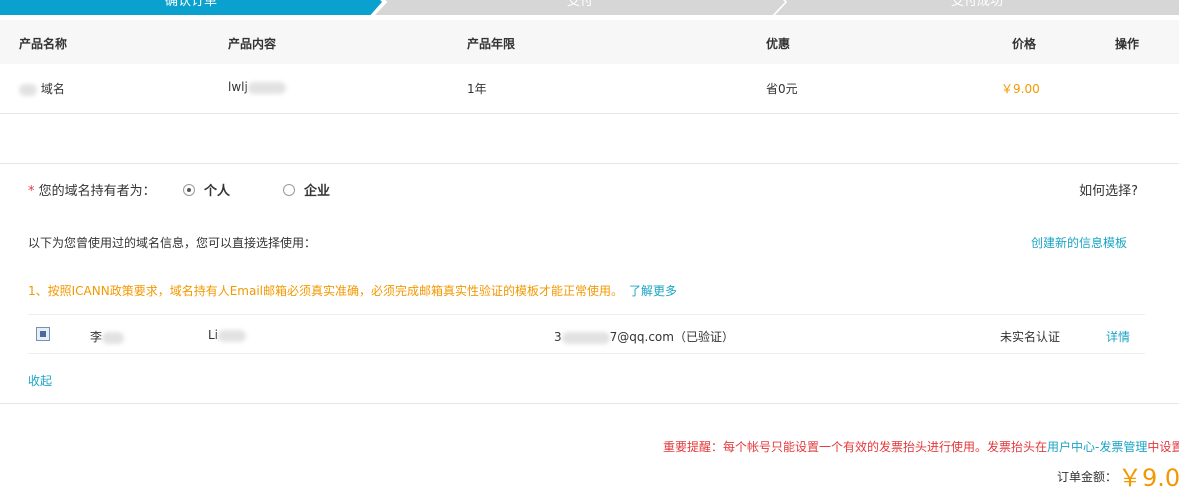  I want to click on product-name: 域名, so click(52, 89).